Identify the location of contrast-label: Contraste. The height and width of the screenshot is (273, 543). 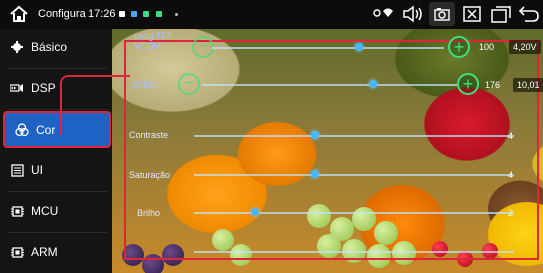
(149, 135).